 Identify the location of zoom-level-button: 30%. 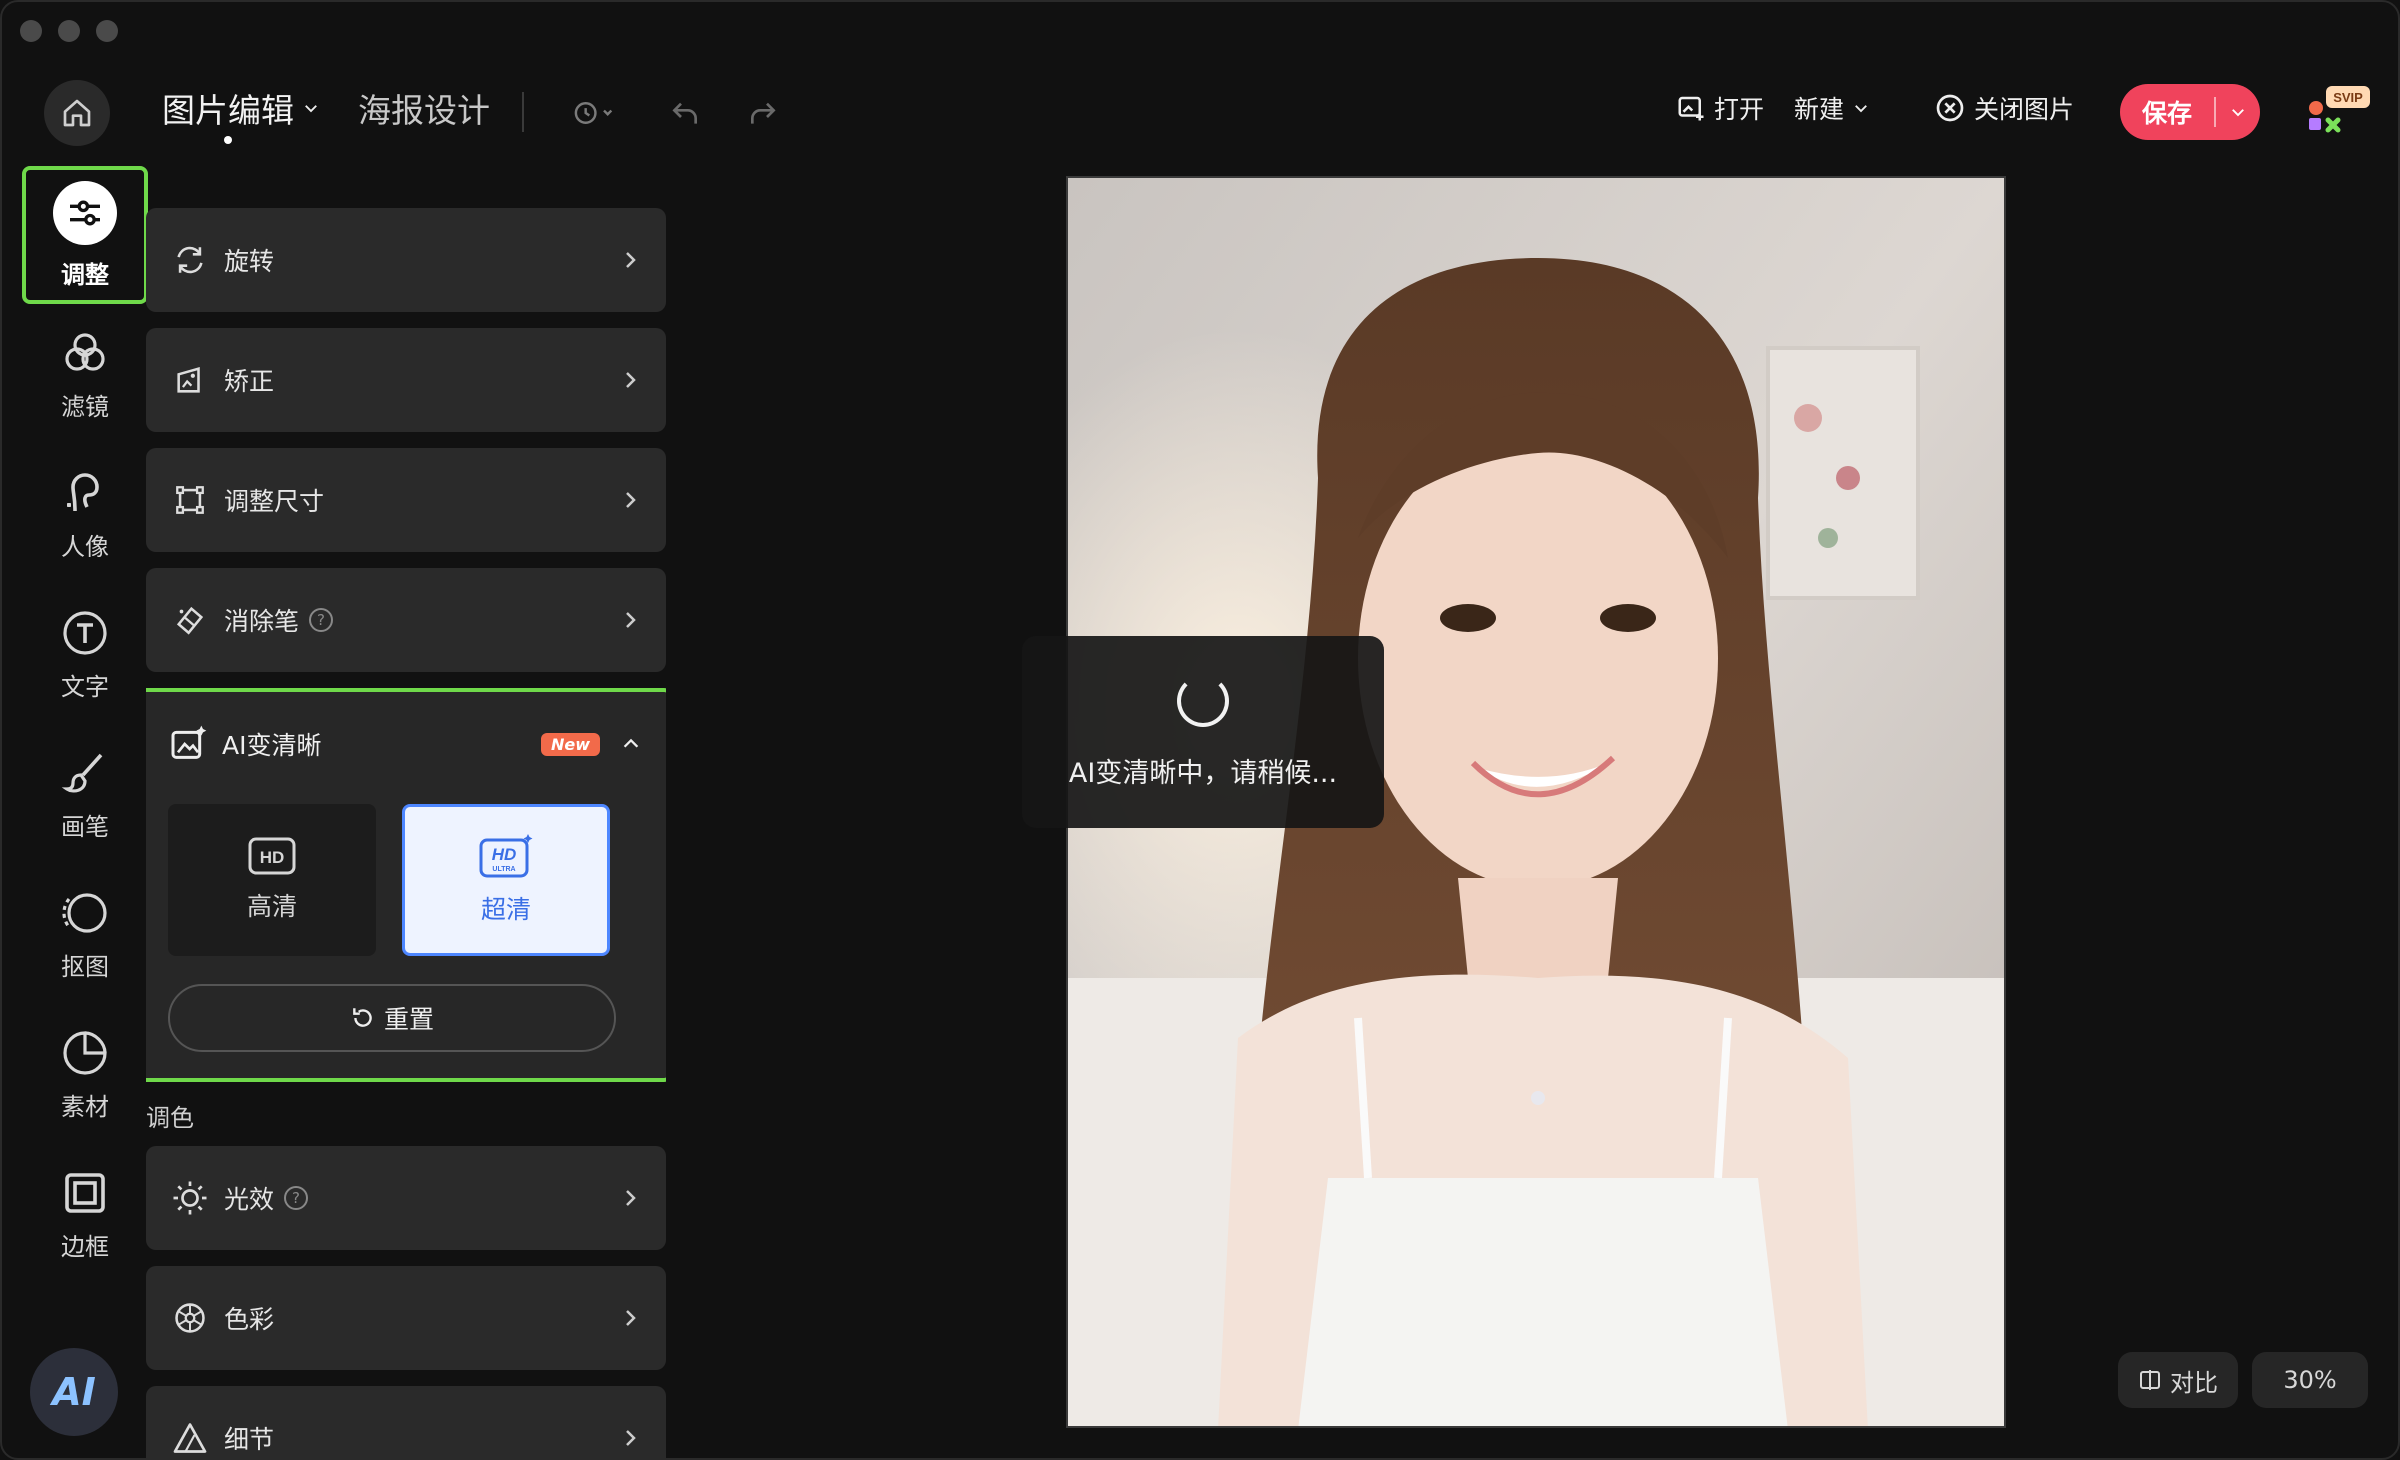
(2310, 1380).